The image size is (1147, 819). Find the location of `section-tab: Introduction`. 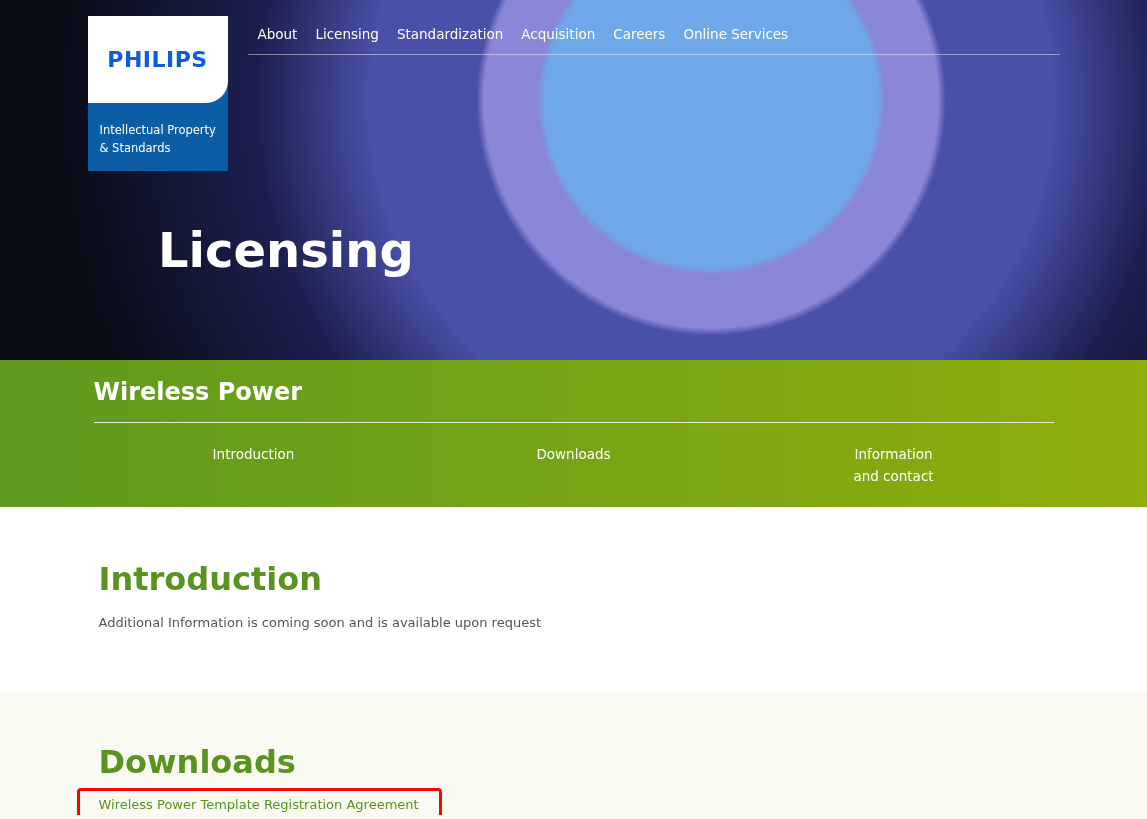

section-tab: Introduction is located at coordinates (253, 465).